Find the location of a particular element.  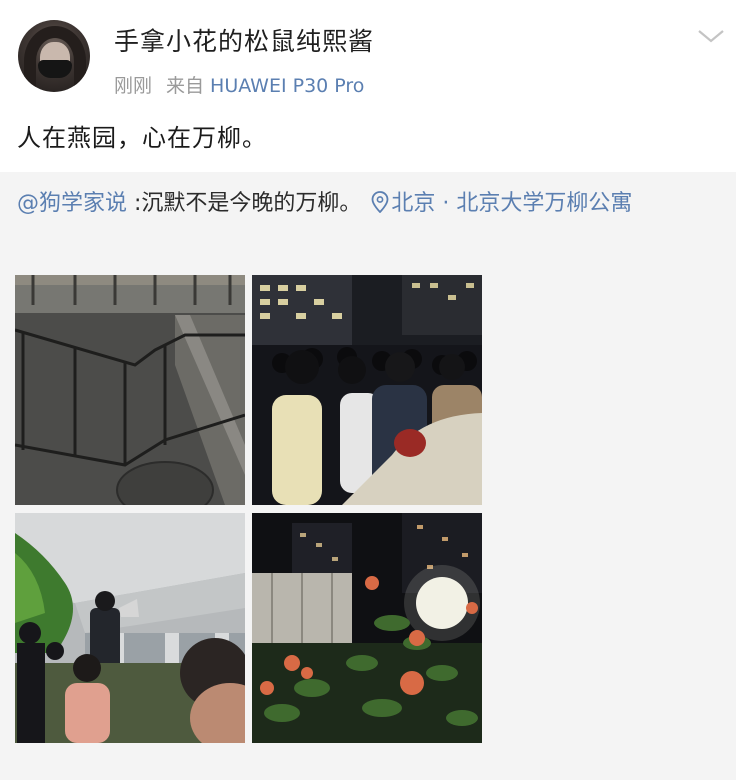

post-meta: 刚刚 来自 HUAWEI P30 Pro is located at coordinates (246, 84).